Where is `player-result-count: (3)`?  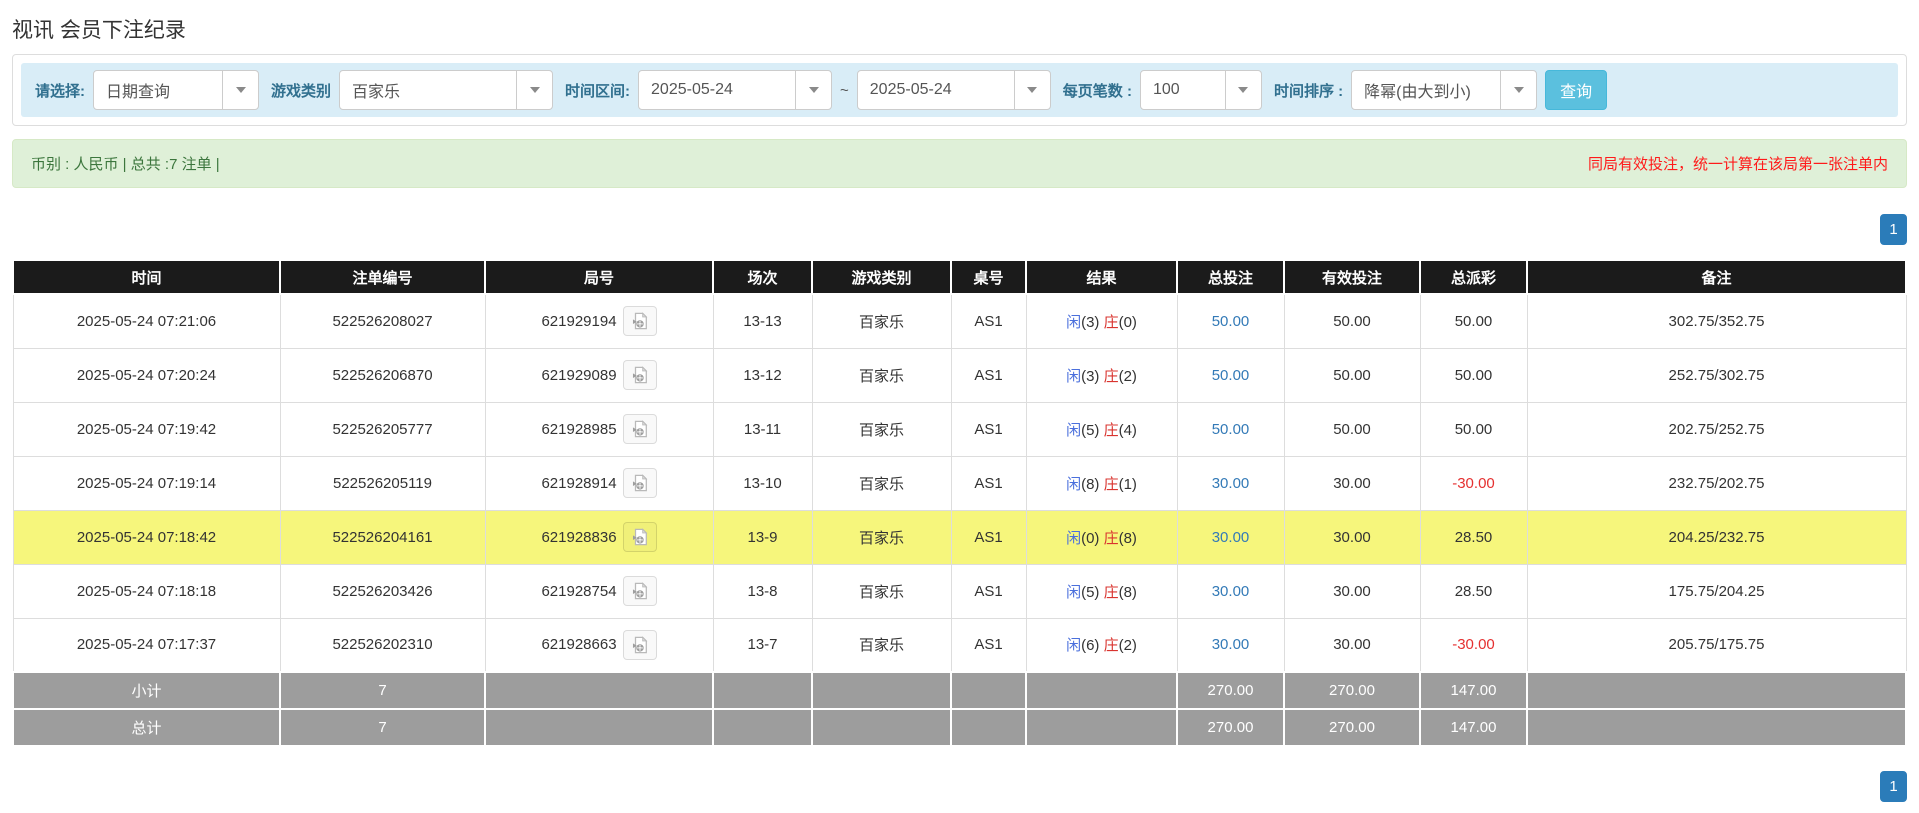 player-result-count: (3) is located at coordinates (1092, 376).